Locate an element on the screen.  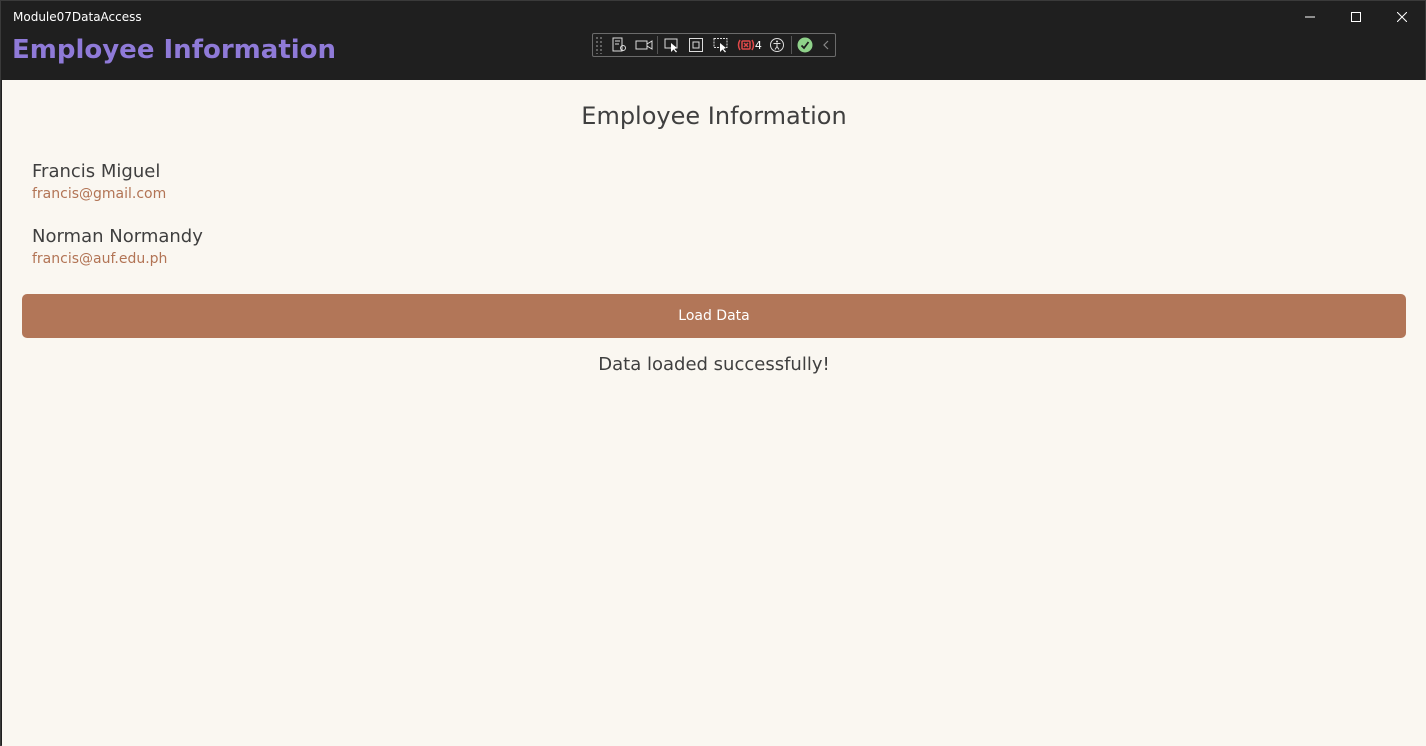
list-item: Francis Miguel francis@gmail.com is located at coordinates (117, 192).